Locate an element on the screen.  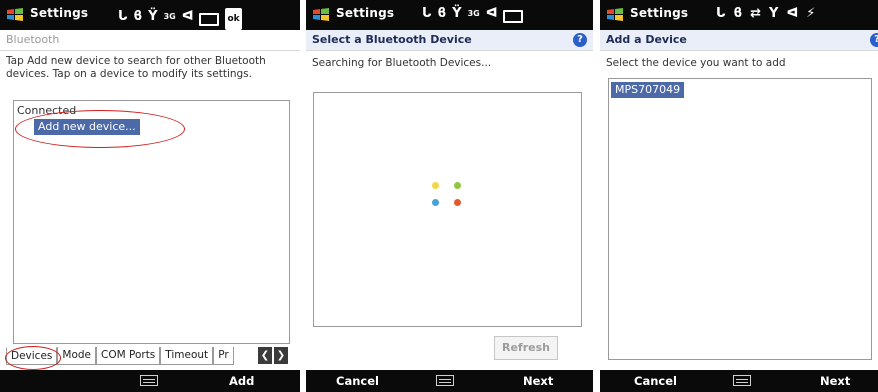
status-area: ᒐ ϐ ⇄ Y ᐊ ⚡ is located at coordinates (765, 14).